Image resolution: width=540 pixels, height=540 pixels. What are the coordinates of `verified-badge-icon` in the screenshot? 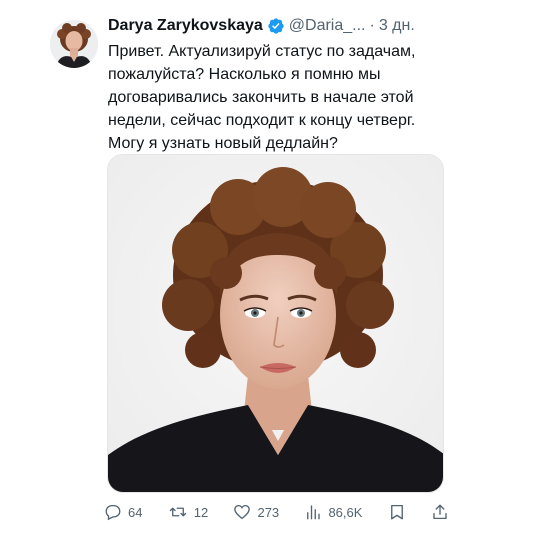 It's located at (276, 26).